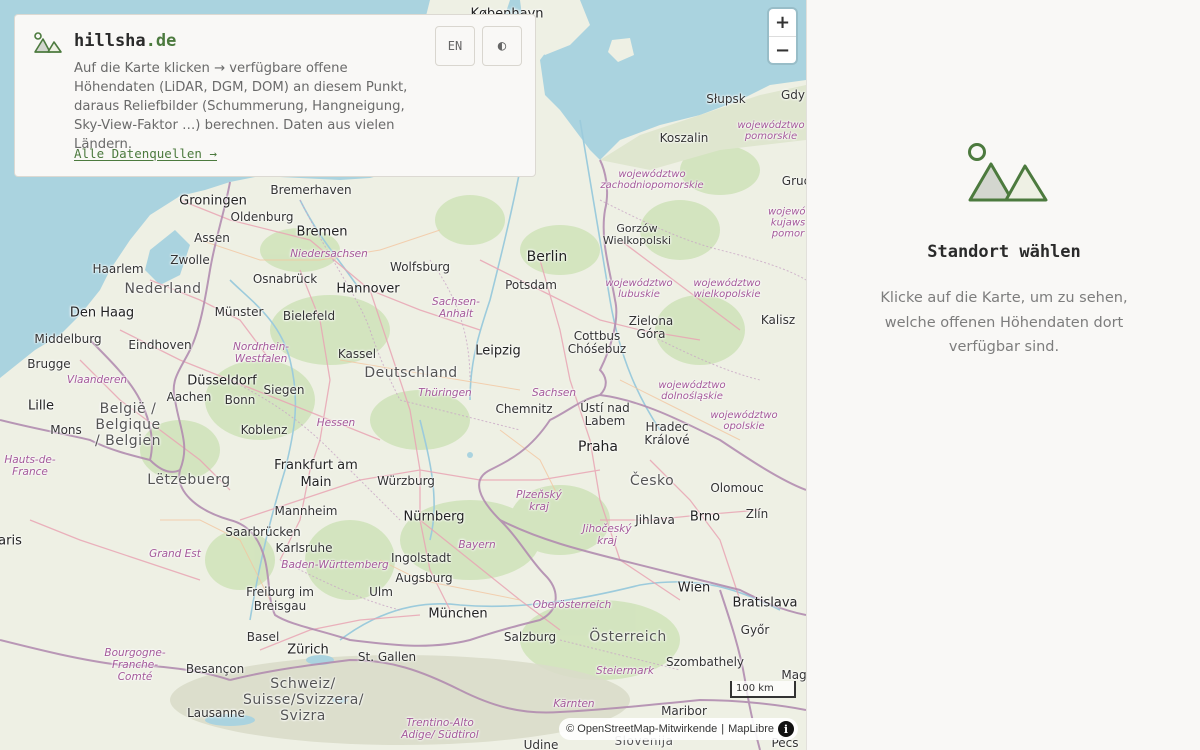  Describe the element at coordinates (161, 41) in the screenshot. I see `brand-tld: .de` at that location.